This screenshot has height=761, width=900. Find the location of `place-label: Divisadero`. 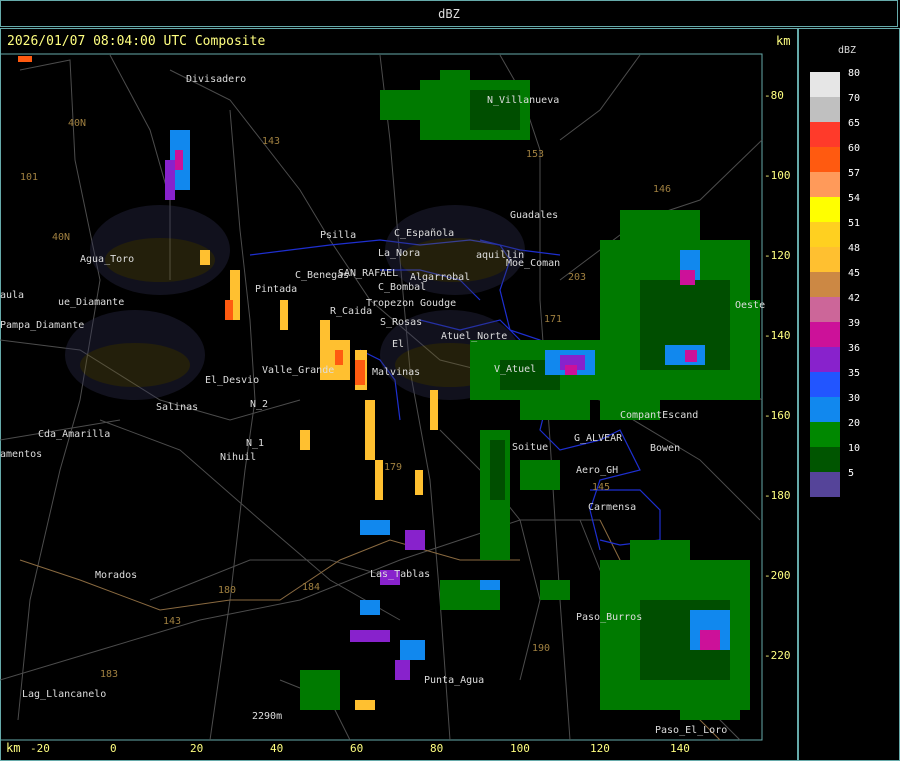

place-label: Divisadero is located at coordinates (216, 79).